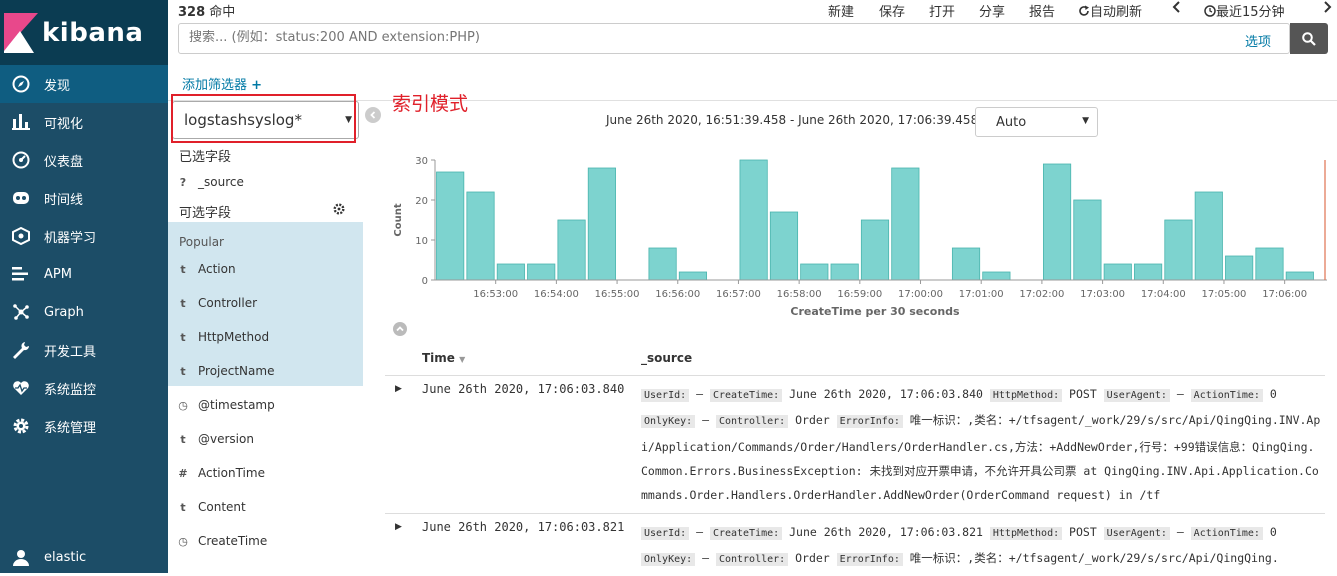 Image resolution: width=1337 pixels, height=576 pixels. I want to click on field-item: t HttpMethod, so click(265, 337).